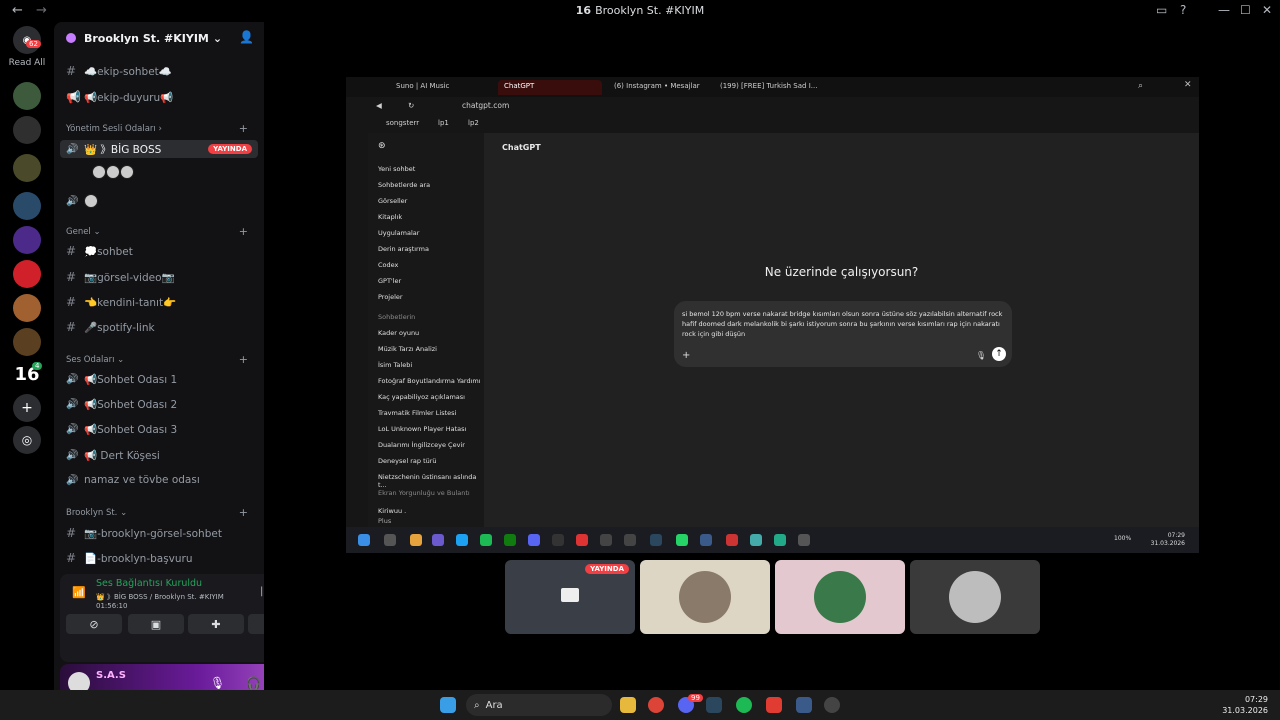 The height and width of the screenshot is (720, 1280). Describe the element at coordinates (398, 233) in the screenshot. I see `menu-item: Uygulamalar` at that location.